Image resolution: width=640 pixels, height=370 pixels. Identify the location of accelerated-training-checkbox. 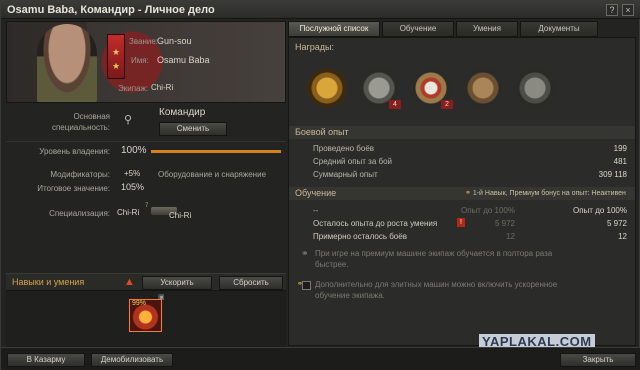
(306, 285).